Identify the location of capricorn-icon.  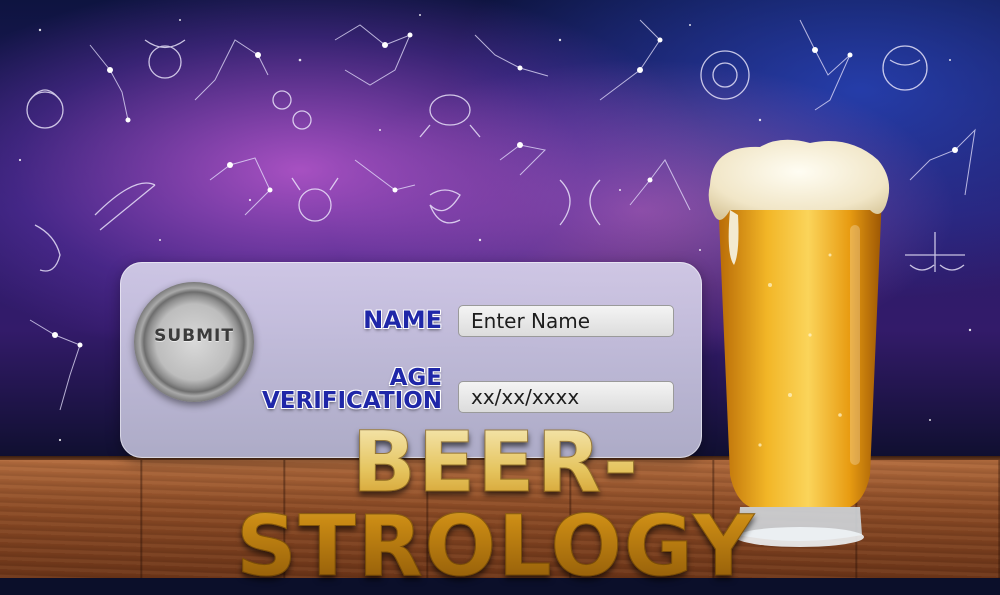
(315, 199).